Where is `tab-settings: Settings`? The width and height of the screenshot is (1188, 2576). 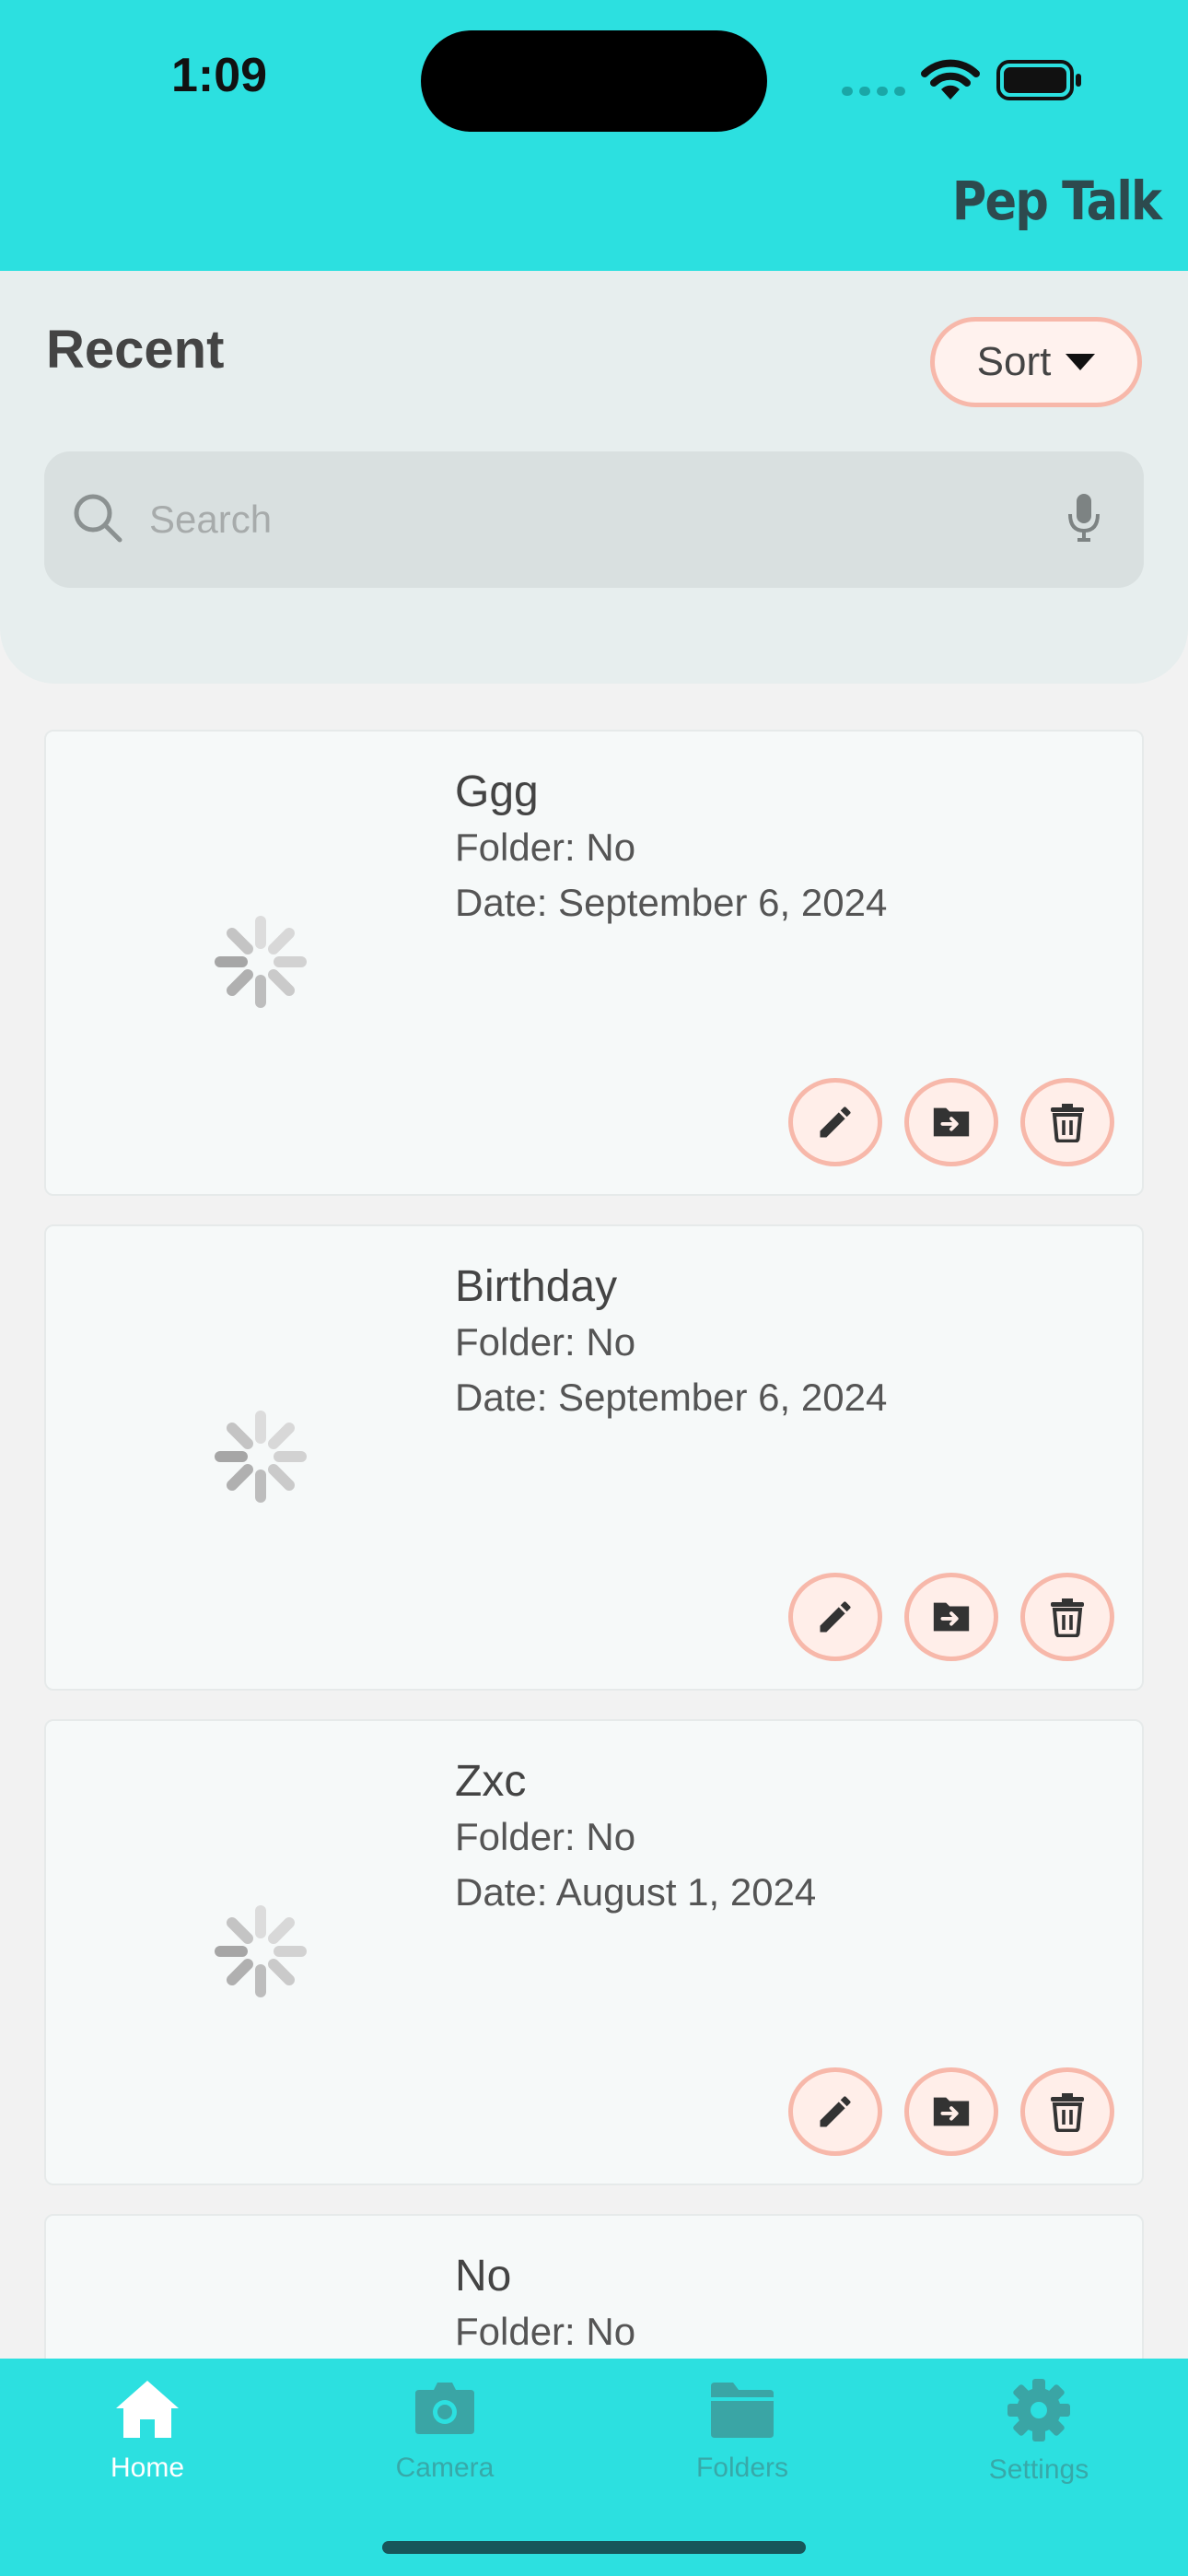 tab-settings: Settings is located at coordinates (1038, 2446).